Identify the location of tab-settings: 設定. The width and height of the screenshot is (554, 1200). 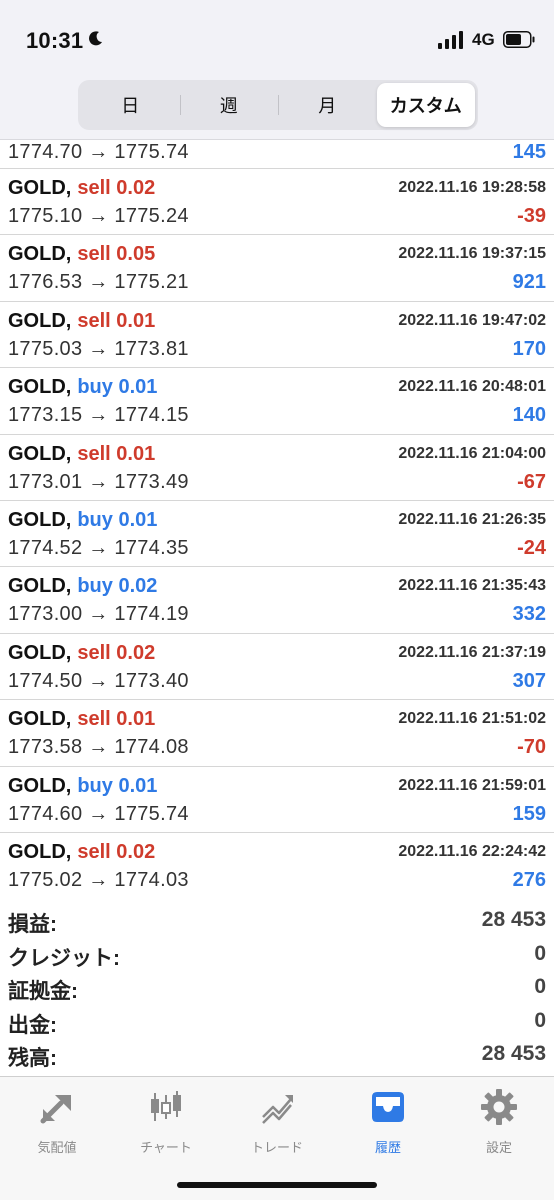
(499, 1121).